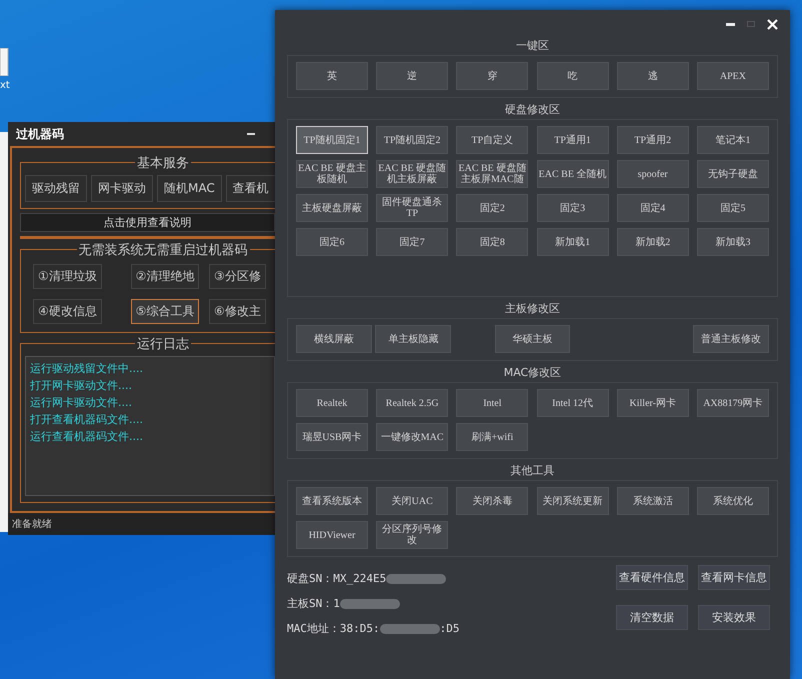 Image resolution: width=802 pixels, height=679 pixels. I want to click on tool-button: ②清理绝地, so click(165, 276).